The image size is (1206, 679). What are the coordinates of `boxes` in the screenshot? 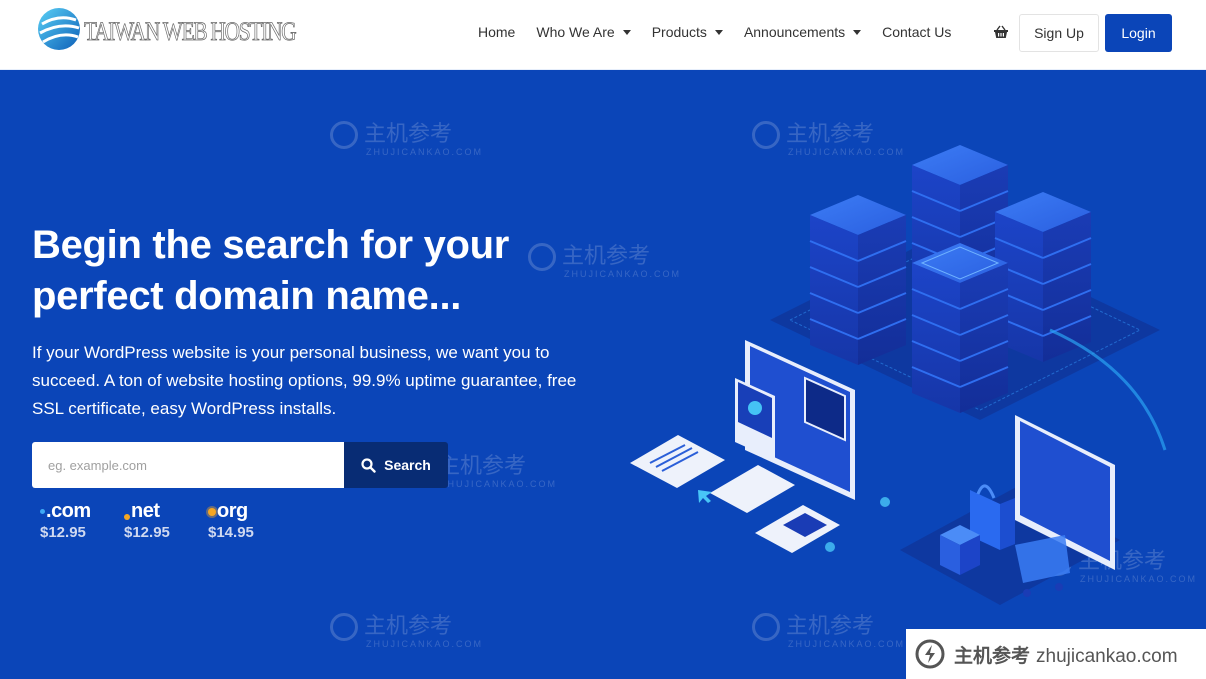 It's located at (960, 550).